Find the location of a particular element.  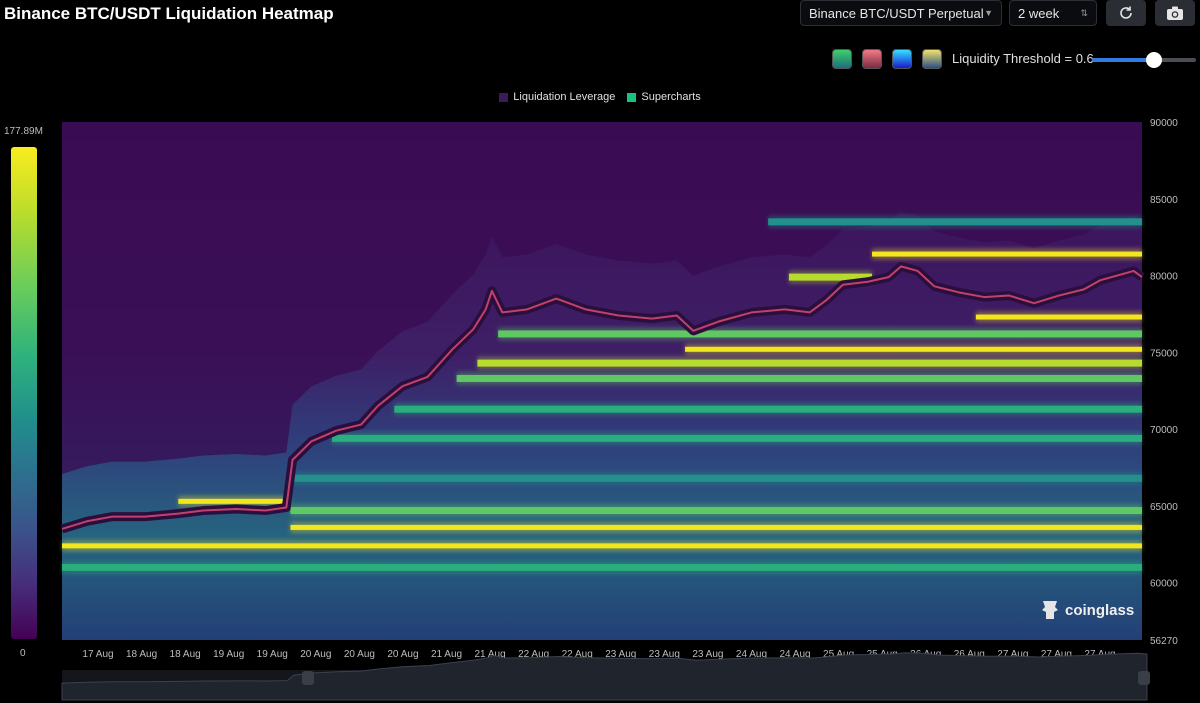

watermark-text: coinglass is located at coordinates (1100, 610).